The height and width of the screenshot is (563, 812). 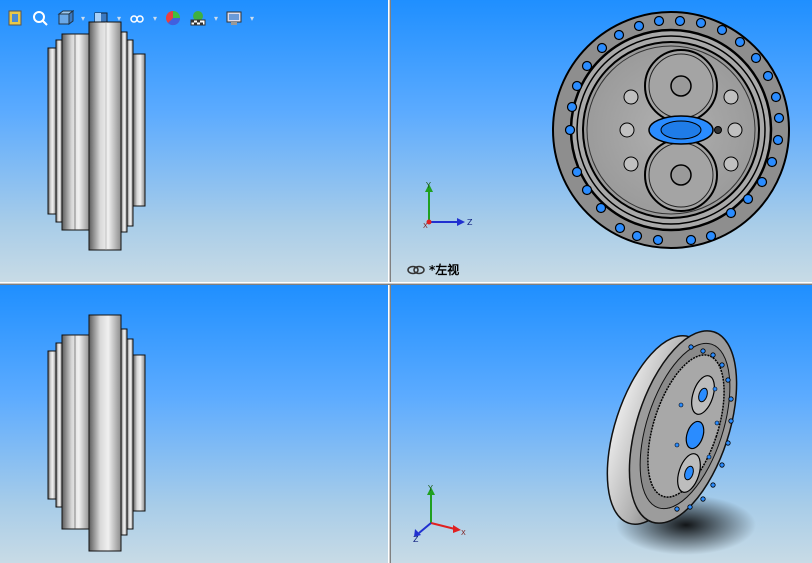 I want to click on viewport-splitter-horizontal, so click(x=406, y=283).